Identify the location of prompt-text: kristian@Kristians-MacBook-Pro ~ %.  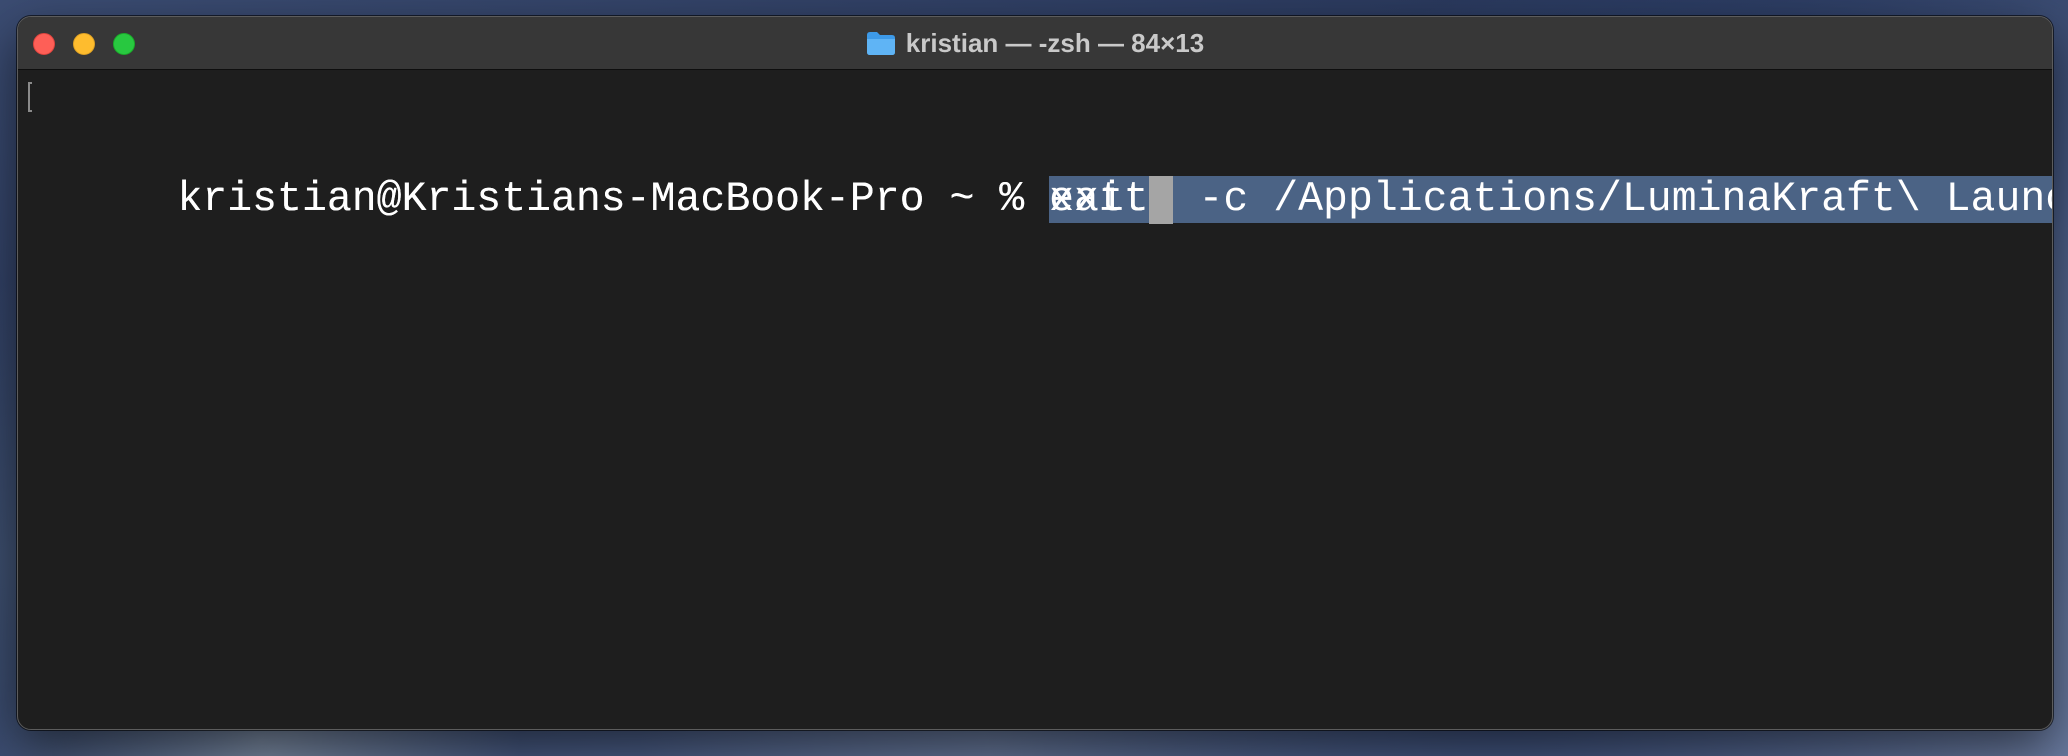
(613, 199).